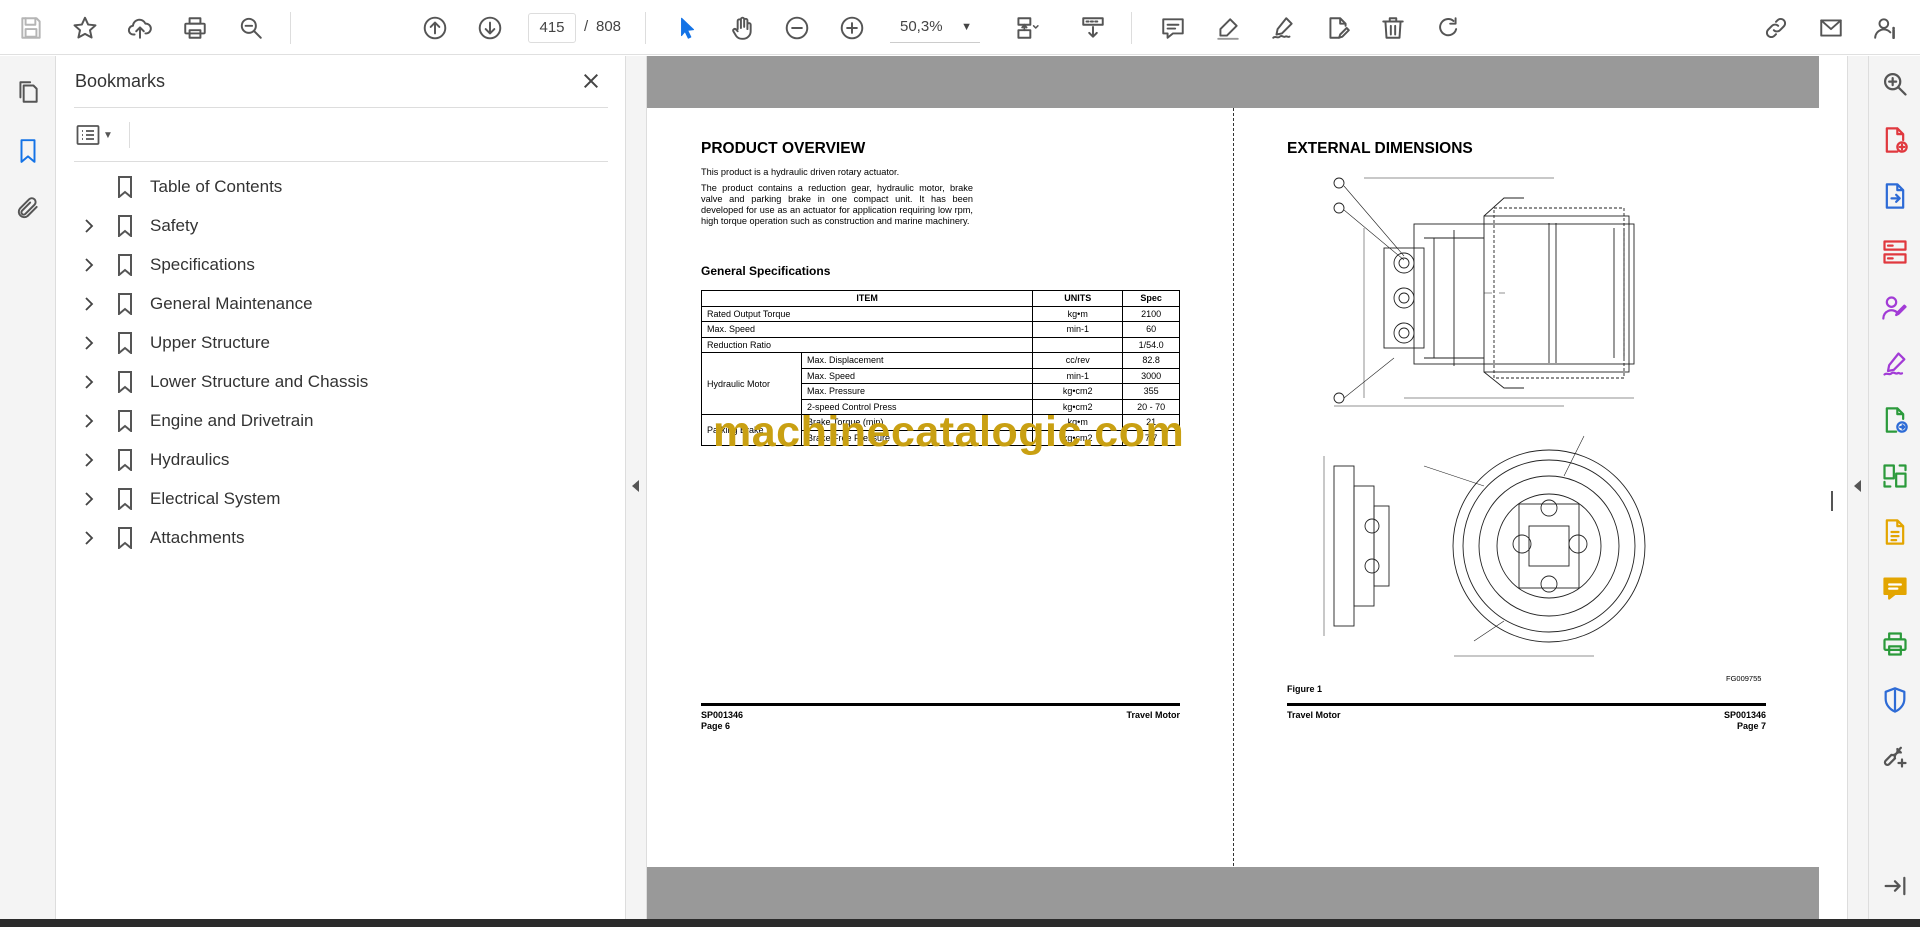 This screenshot has width=1920, height=927. What do you see at coordinates (1078, 360) in the screenshot?
I see `table-cell: cc/rev` at bounding box center [1078, 360].